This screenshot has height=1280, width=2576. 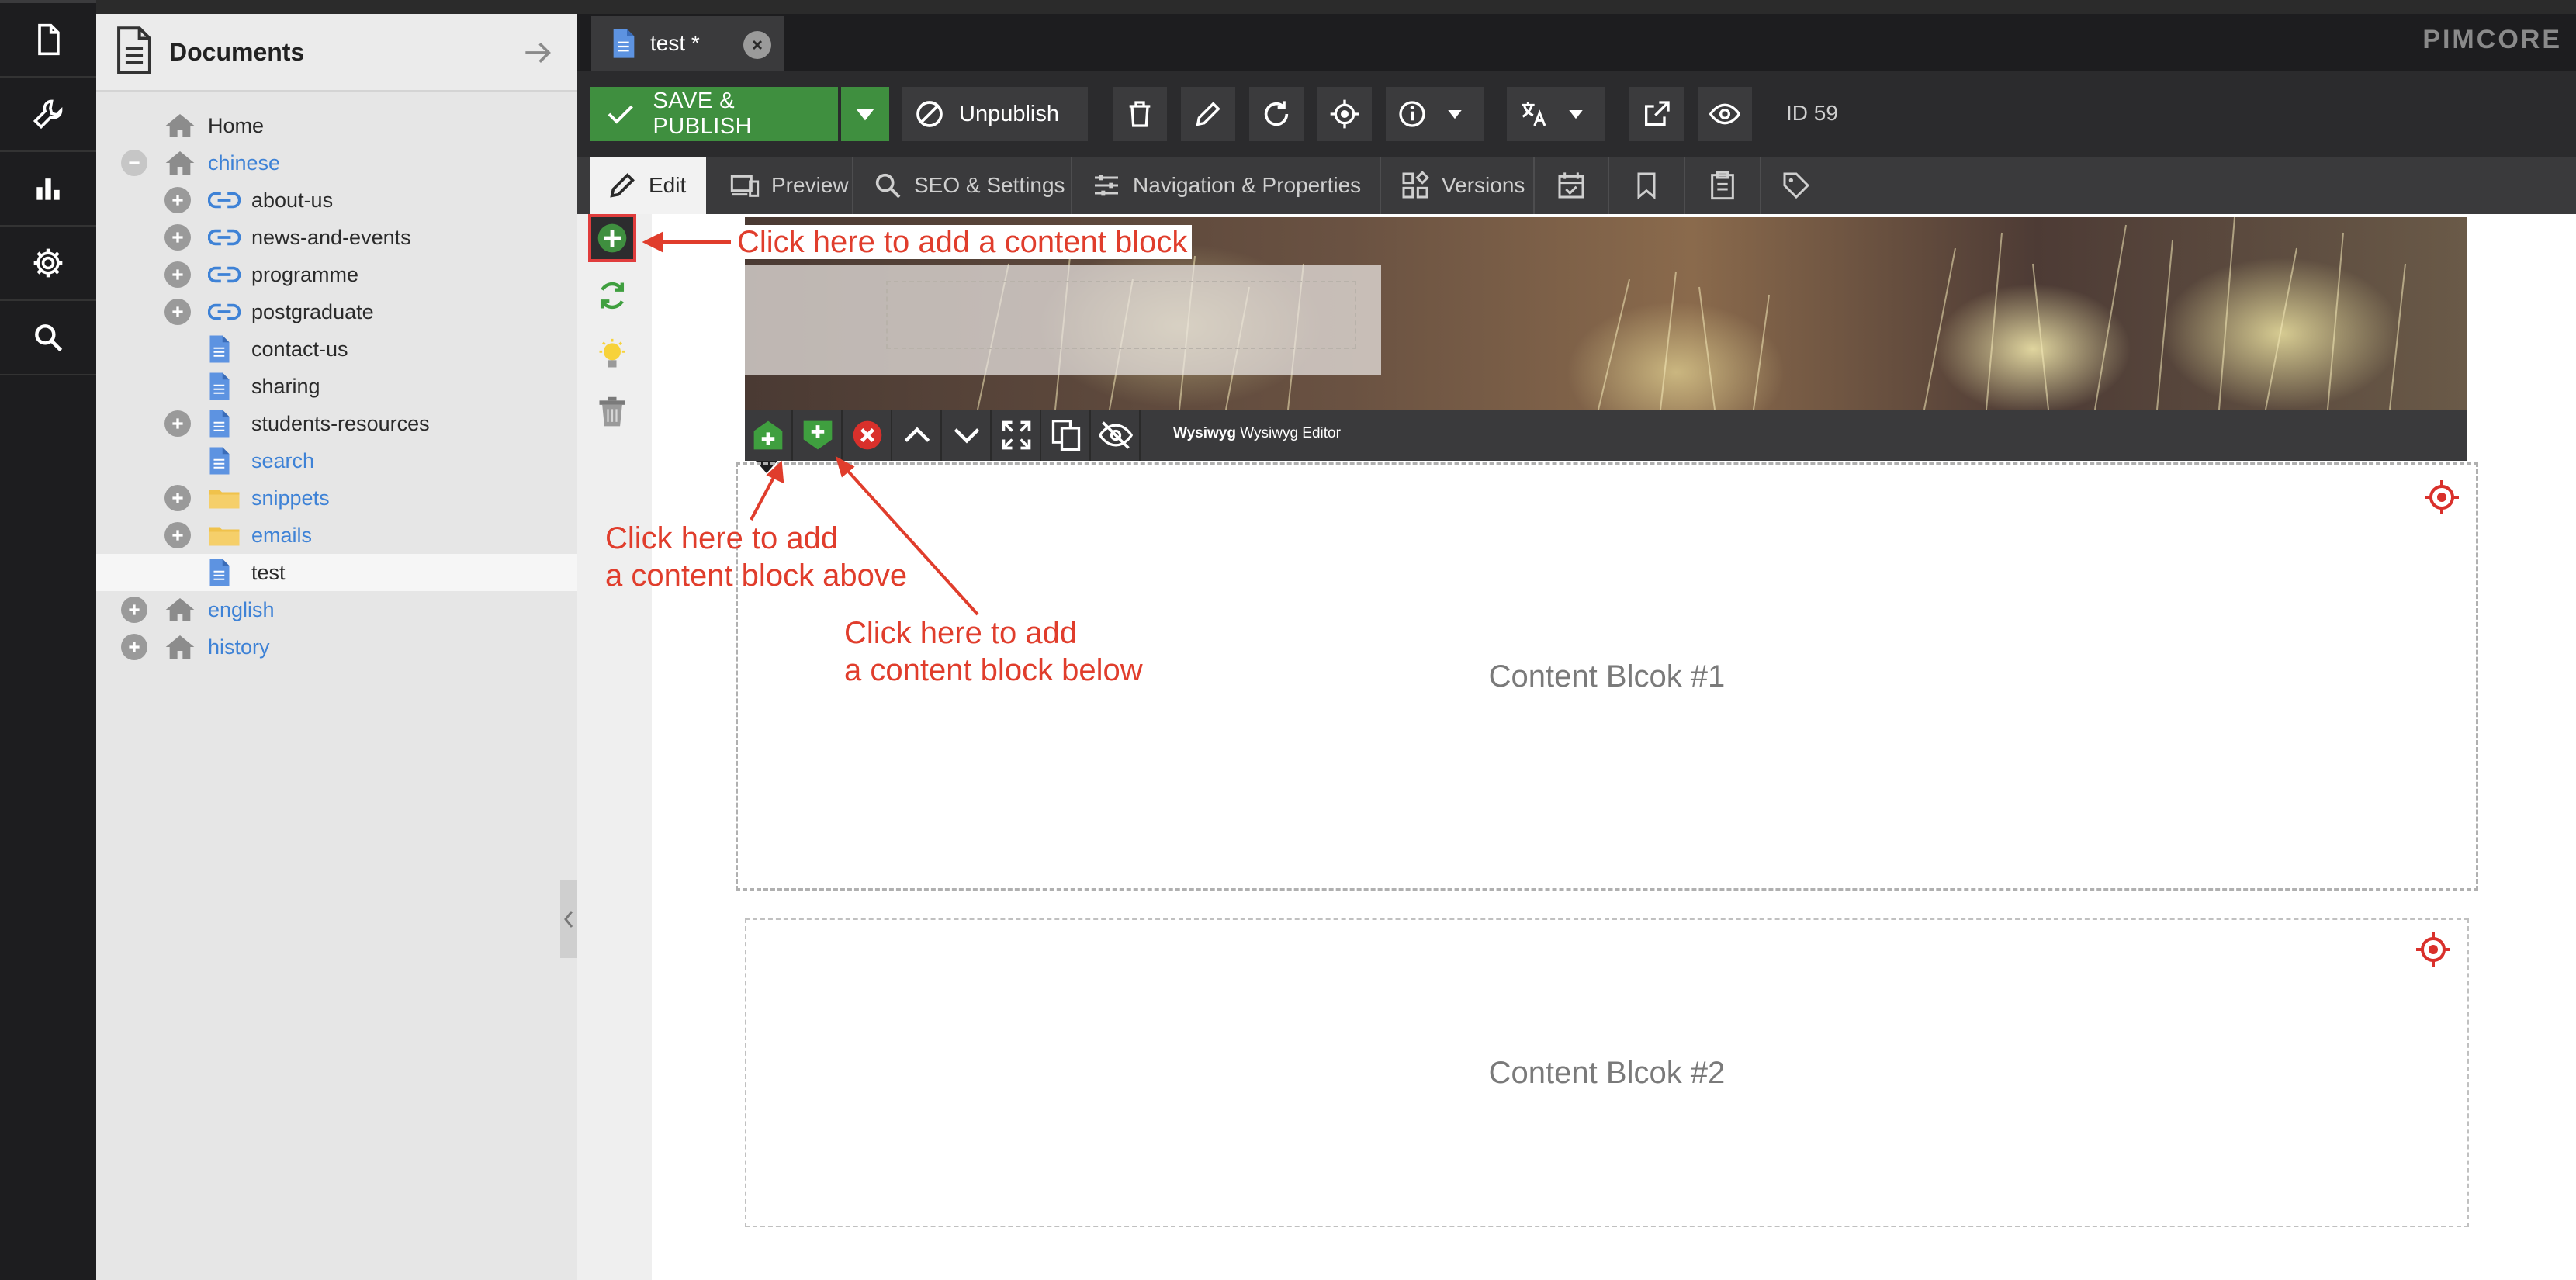 What do you see at coordinates (757, 45) in the screenshot?
I see `close-icon` at bounding box center [757, 45].